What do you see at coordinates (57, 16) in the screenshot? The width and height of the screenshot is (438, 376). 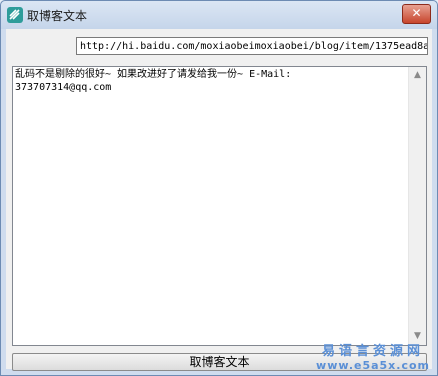 I see `window-title: 取博客文本` at bounding box center [57, 16].